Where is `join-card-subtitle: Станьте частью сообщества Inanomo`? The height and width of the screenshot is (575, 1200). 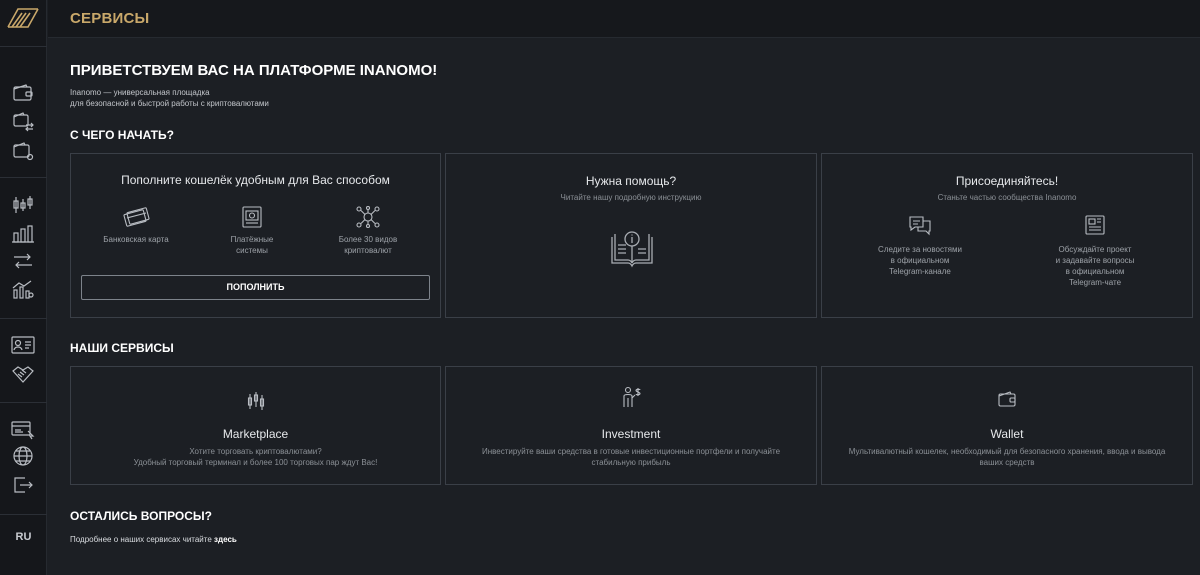 join-card-subtitle: Станьте частью сообщества Inanomo is located at coordinates (1007, 197).